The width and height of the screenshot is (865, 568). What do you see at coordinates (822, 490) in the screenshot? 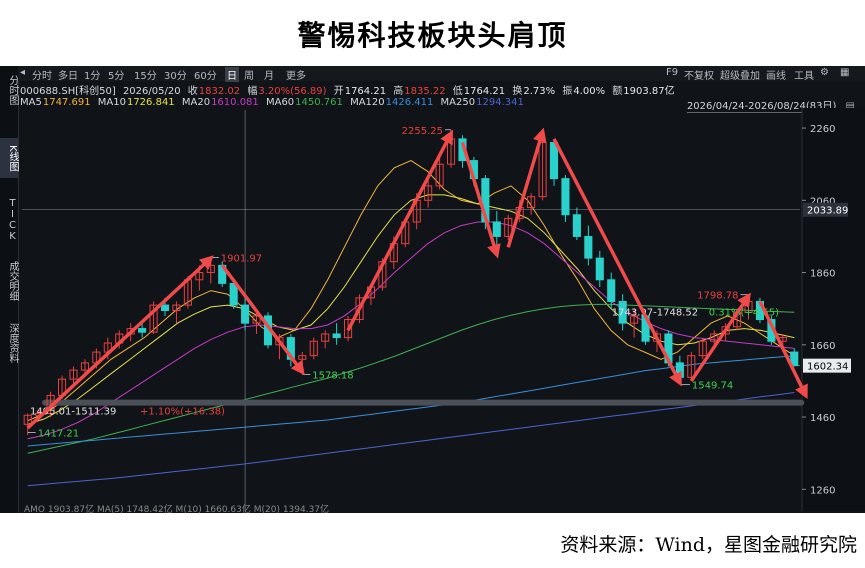
I see `price-tick-label: 1260` at bounding box center [822, 490].